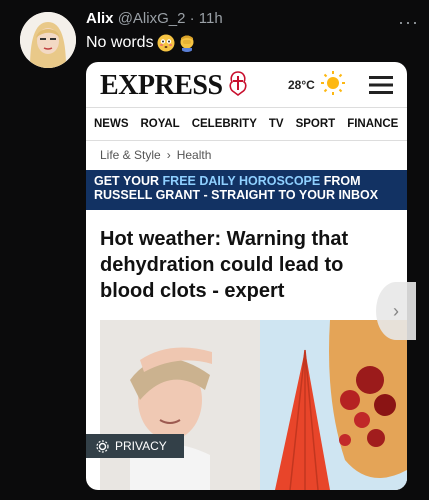  What do you see at coordinates (127, 181) in the screenshot?
I see `banner-text-a: GET YOUR` at bounding box center [127, 181].